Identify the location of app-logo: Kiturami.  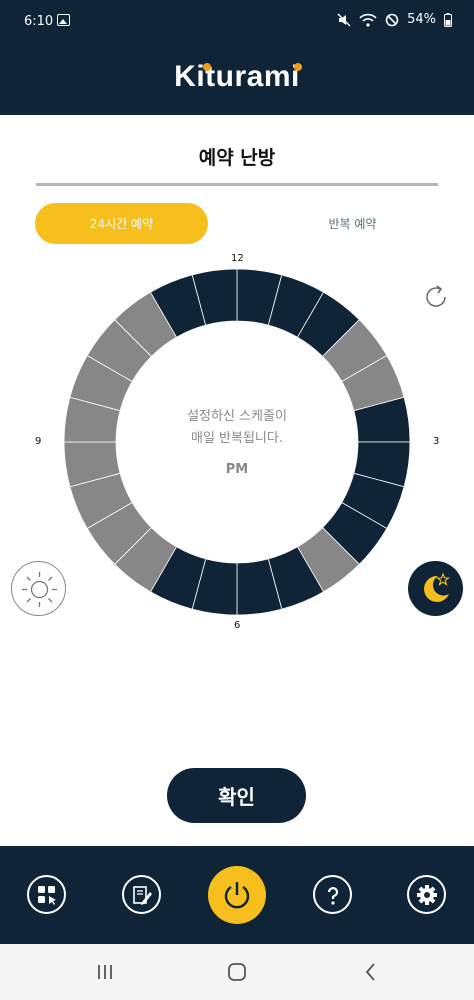
(237, 77).